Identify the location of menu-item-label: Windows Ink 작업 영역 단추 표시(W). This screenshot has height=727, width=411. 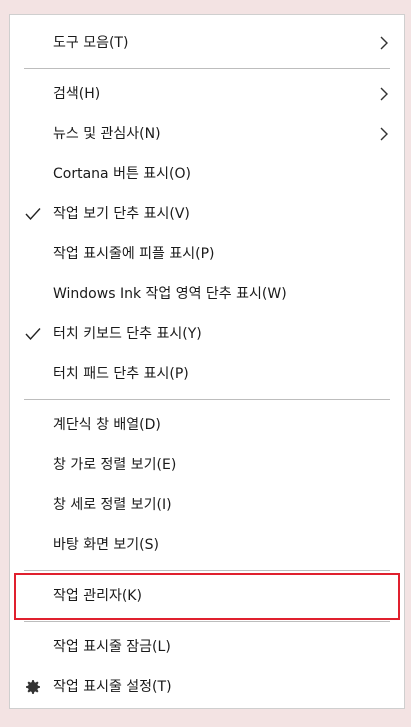
(170, 294).